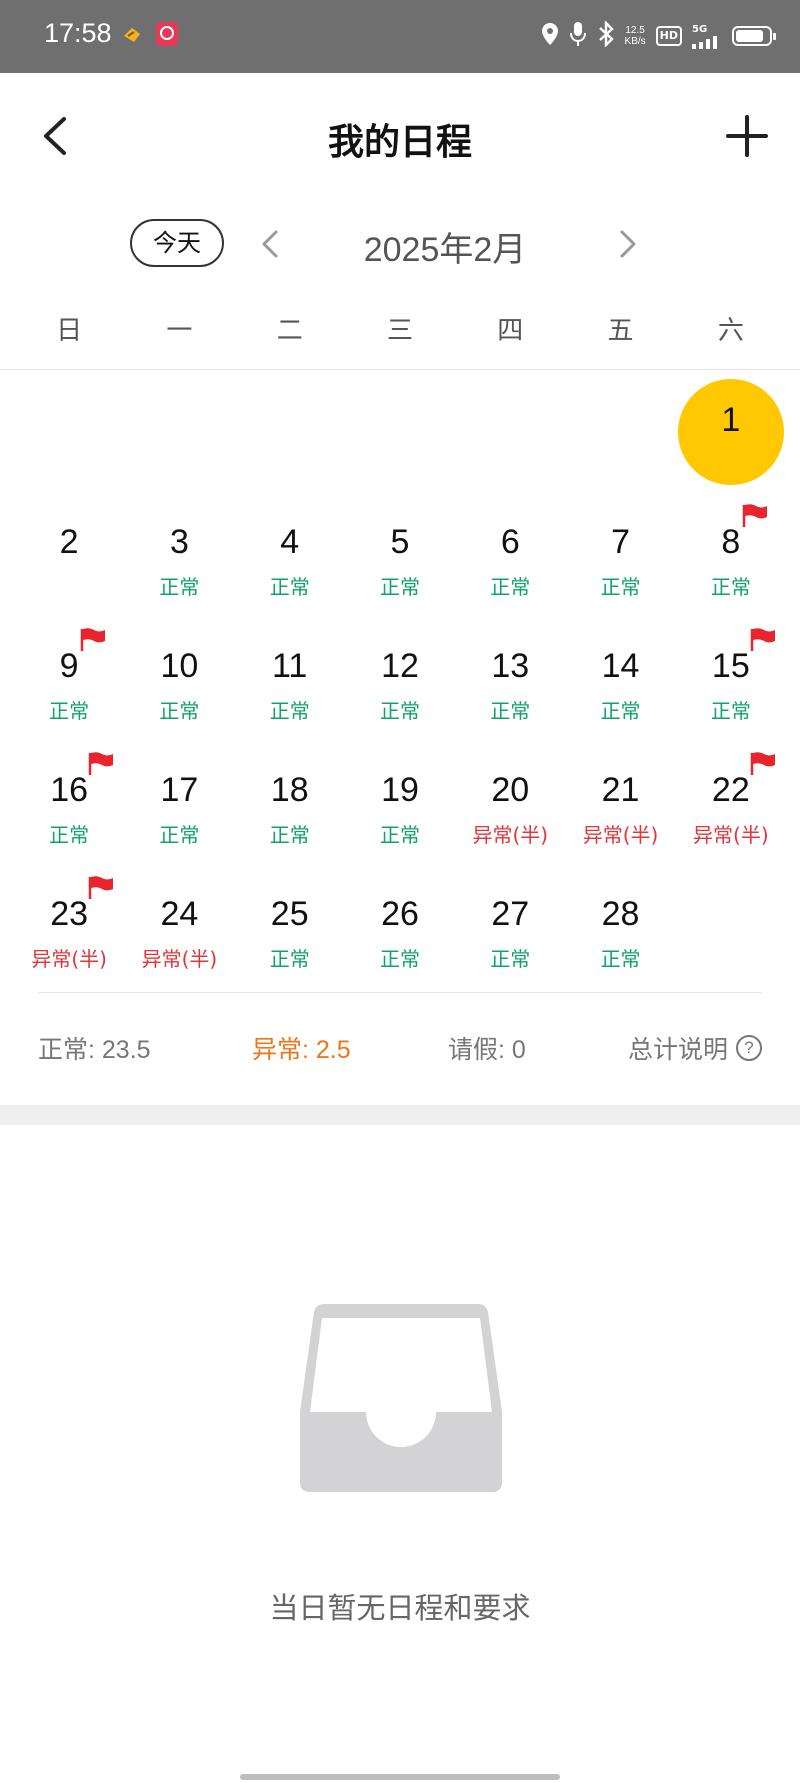 This screenshot has width=800, height=1784. Describe the element at coordinates (400, 1608) in the screenshot. I see `empty-state-text: 当日暂无日程和要求` at that location.